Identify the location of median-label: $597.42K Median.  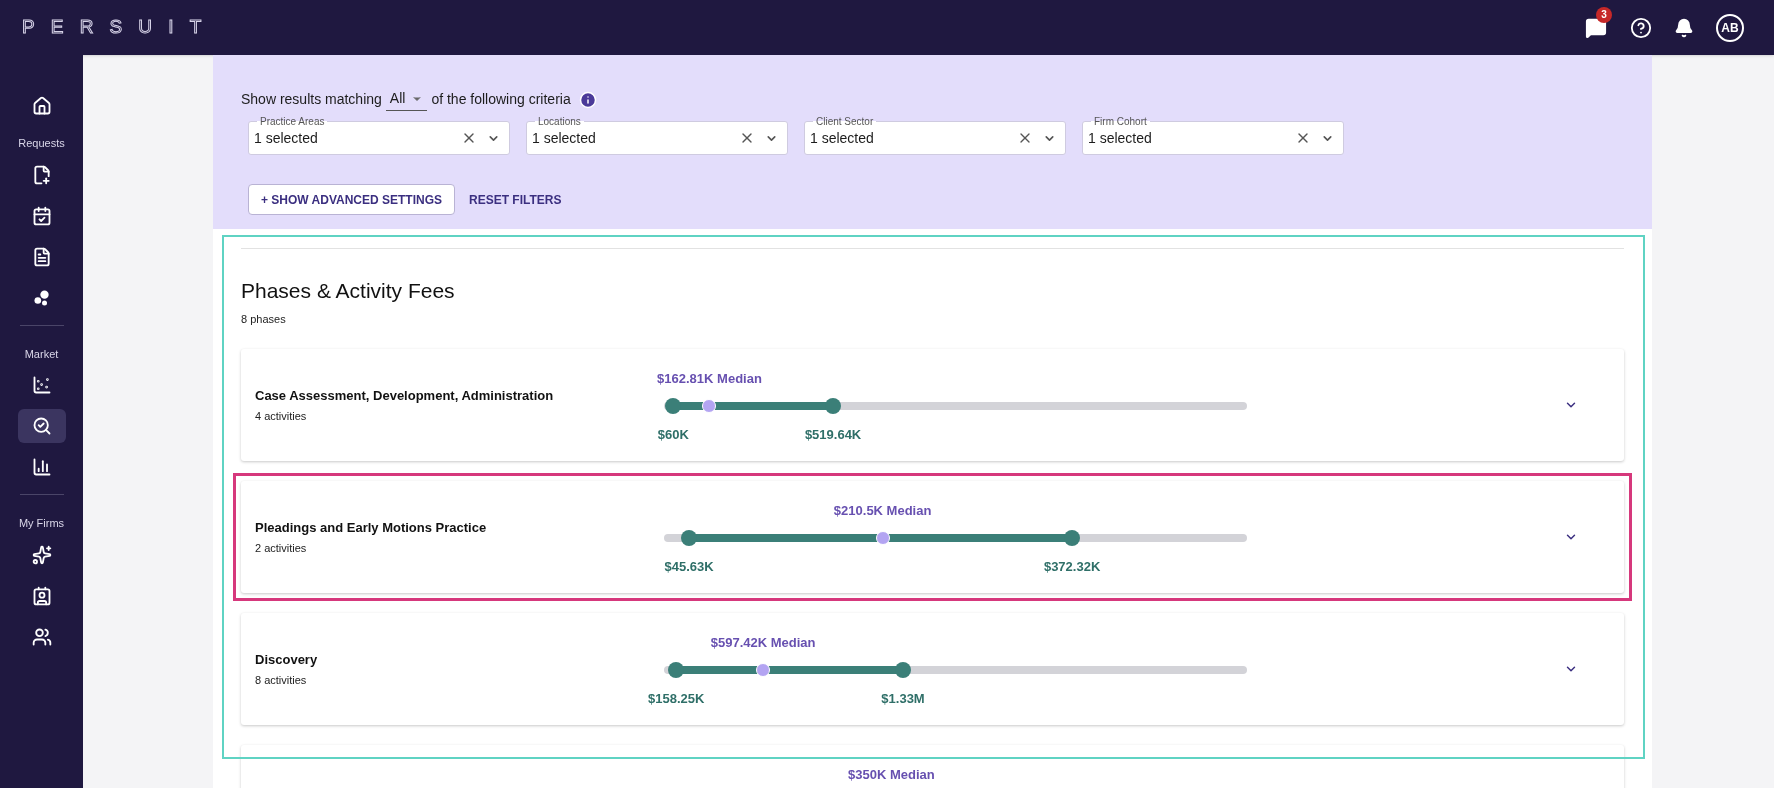
(763, 643).